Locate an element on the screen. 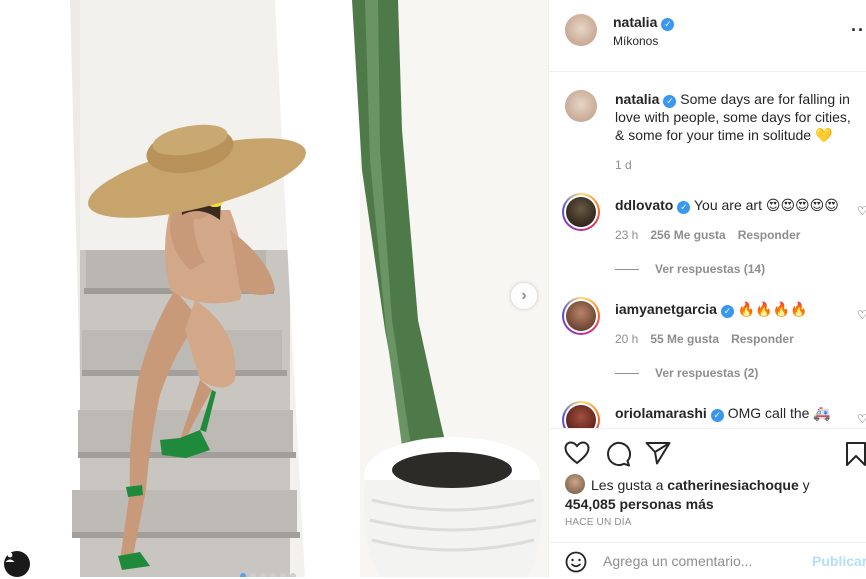  comment: iamyanetgarcia ✓ 🔥🔥🔥🔥 is located at coordinates (711, 309).